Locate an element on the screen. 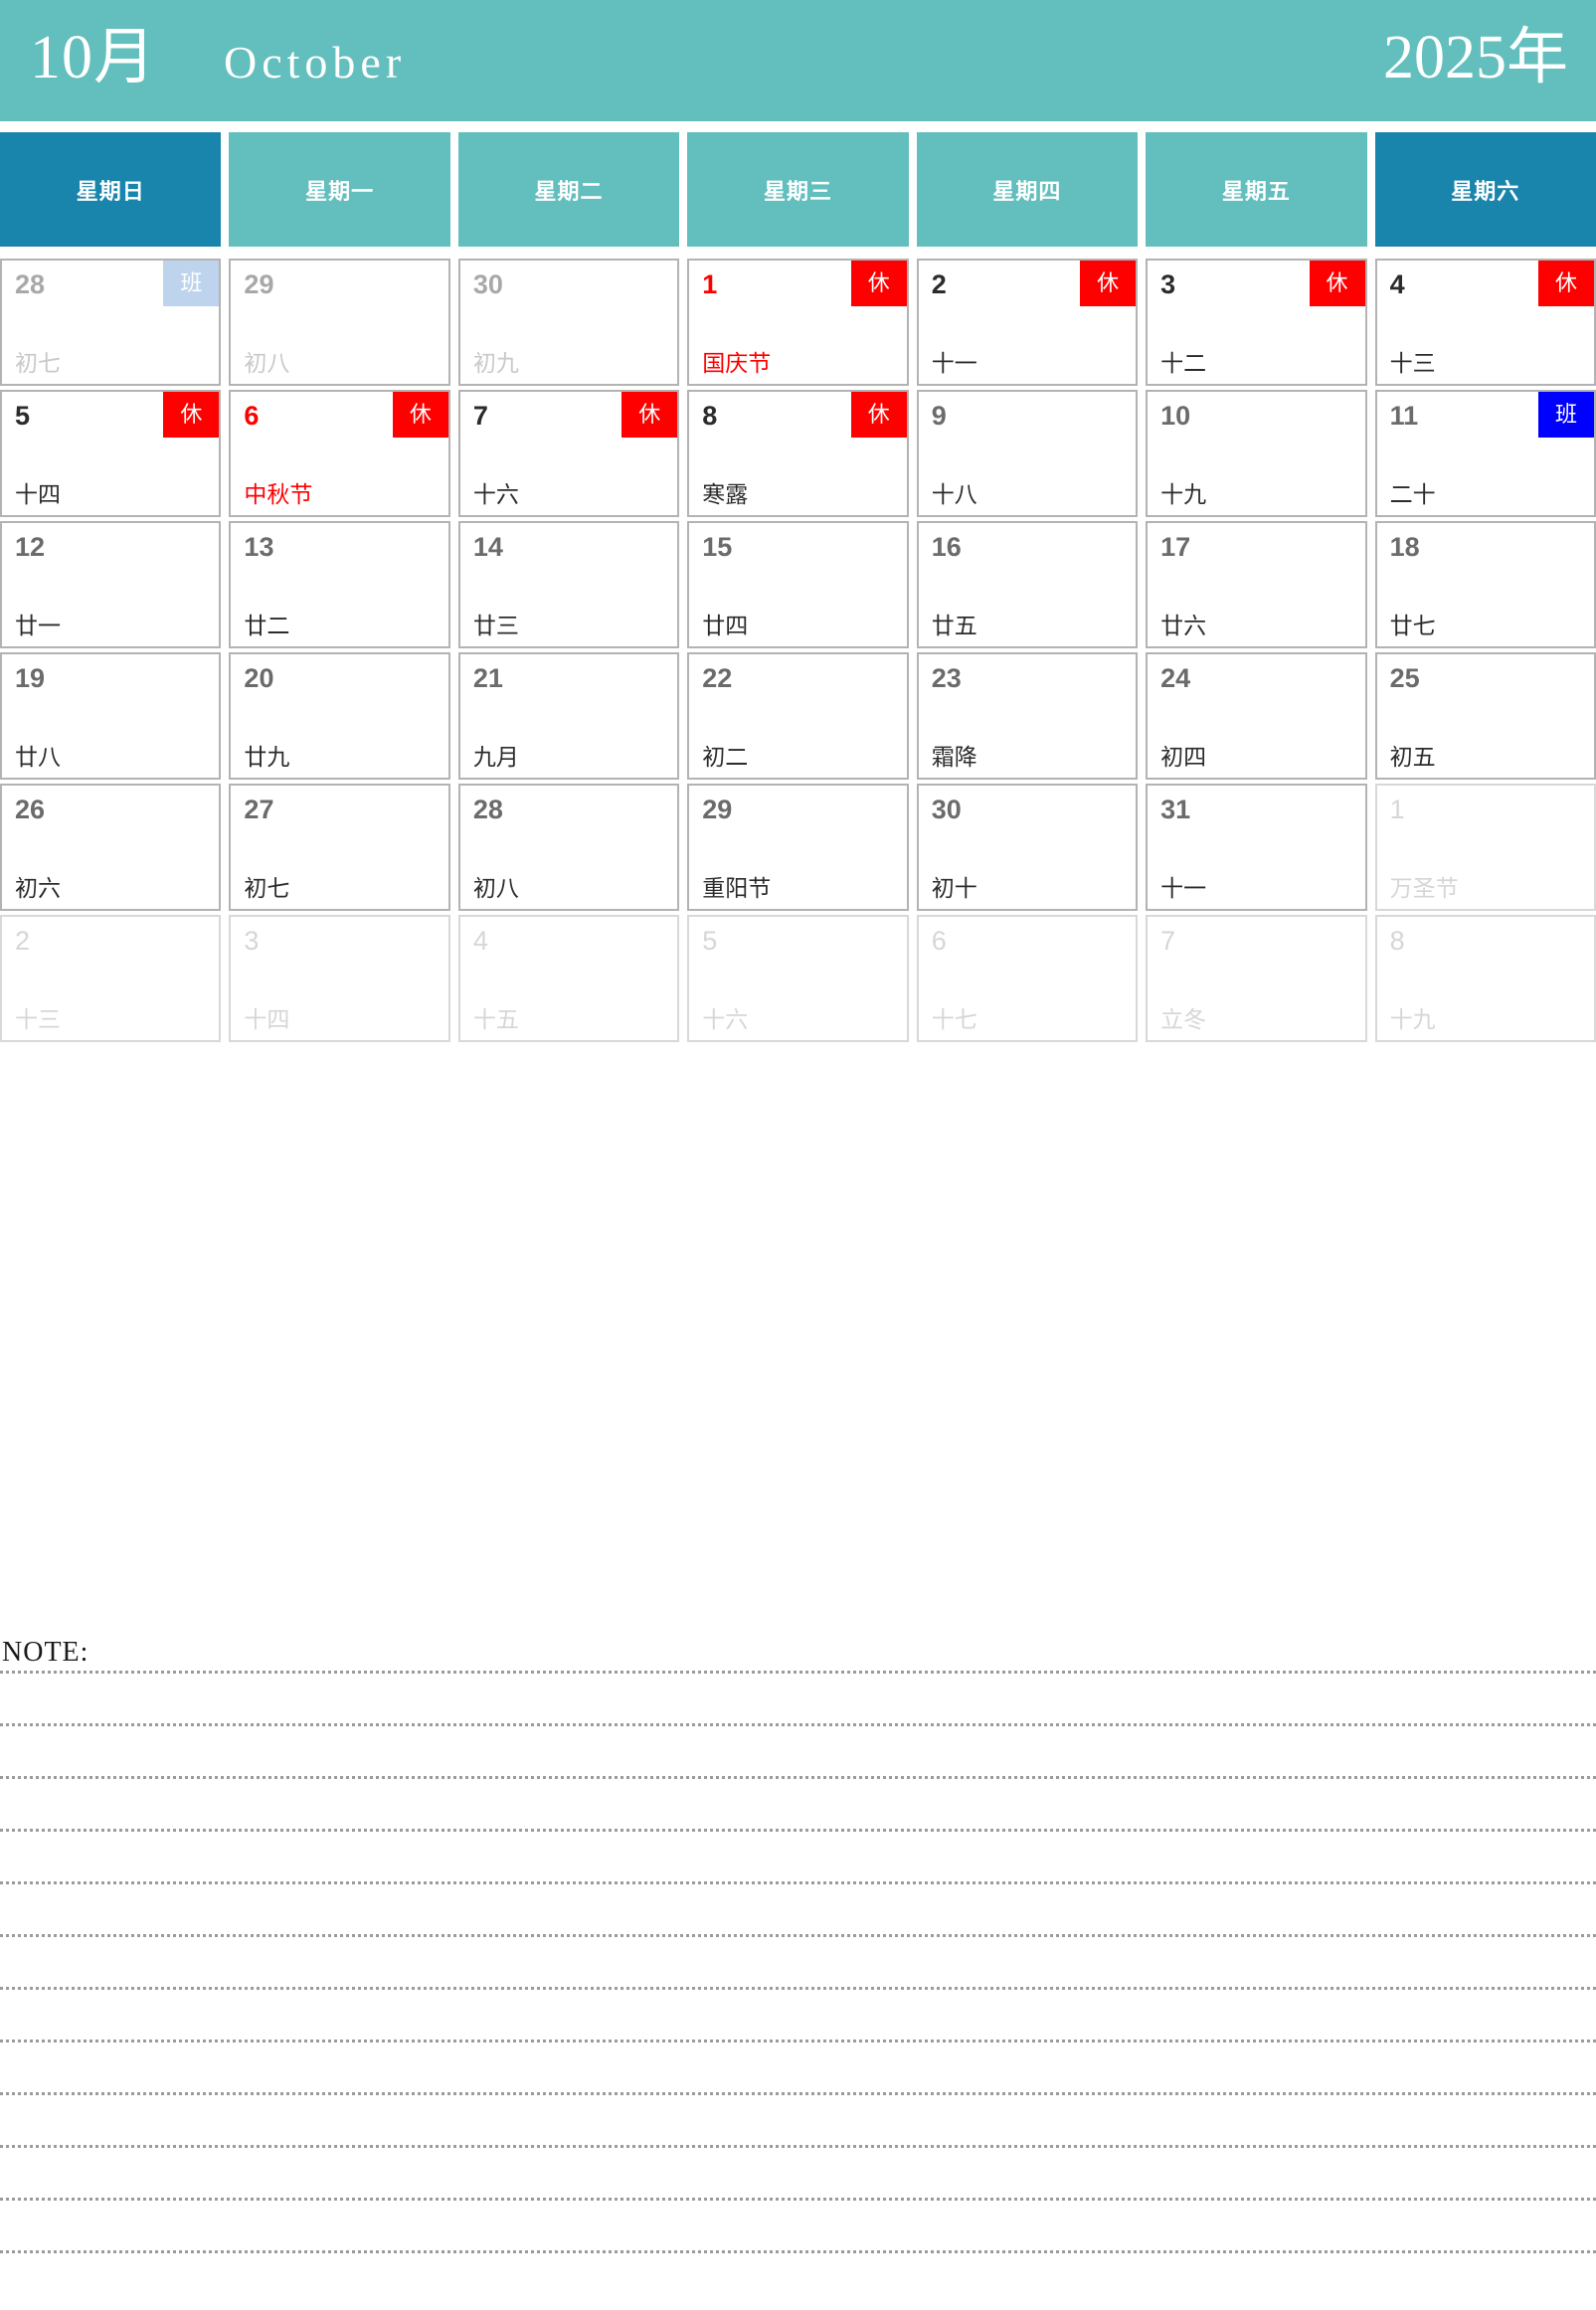  day-cell: 3 十四 is located at coordinates (340, 979).